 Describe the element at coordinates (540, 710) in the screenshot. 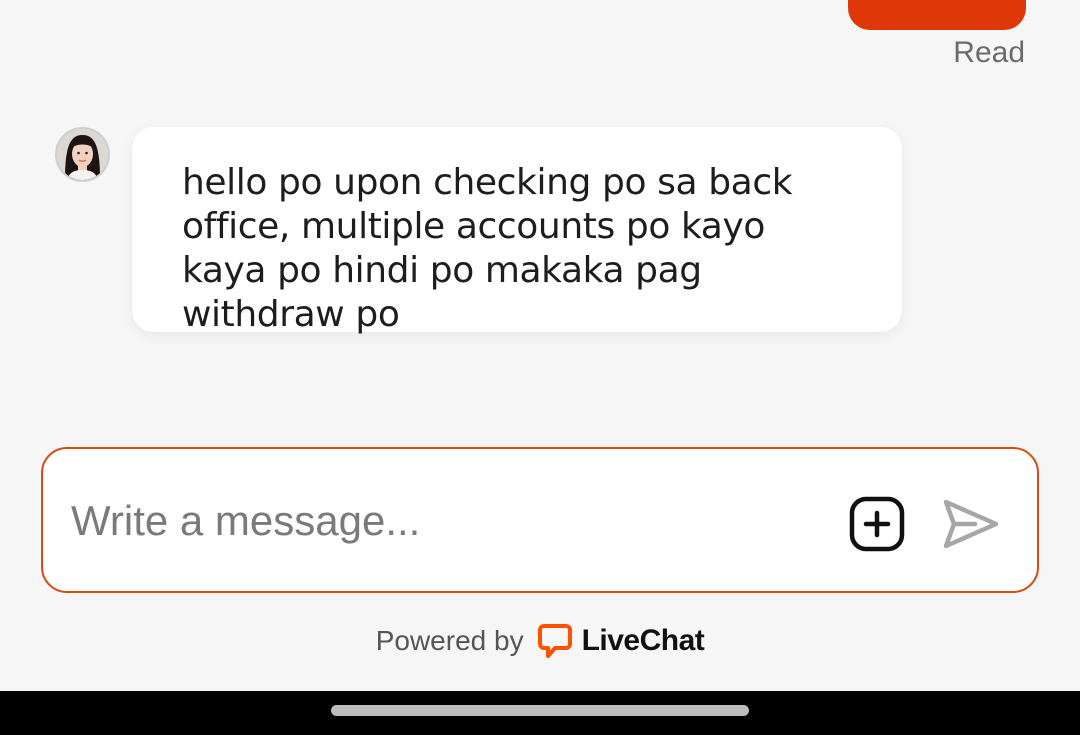

I see `home-gesture-handle` at that location.